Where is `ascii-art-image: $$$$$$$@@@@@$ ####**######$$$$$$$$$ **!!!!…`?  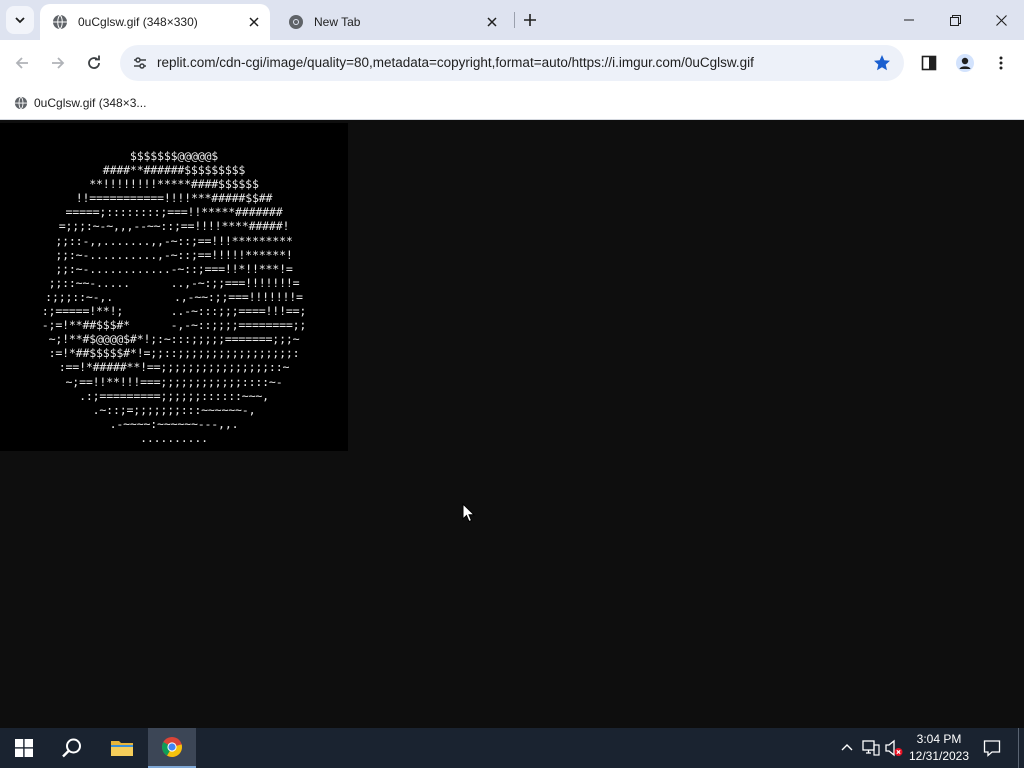 ascii-art-image: $$$$$$$@@@@@$ ####**######$$$$$$$$$ **!!!!… is located at coordinates (174, 287).